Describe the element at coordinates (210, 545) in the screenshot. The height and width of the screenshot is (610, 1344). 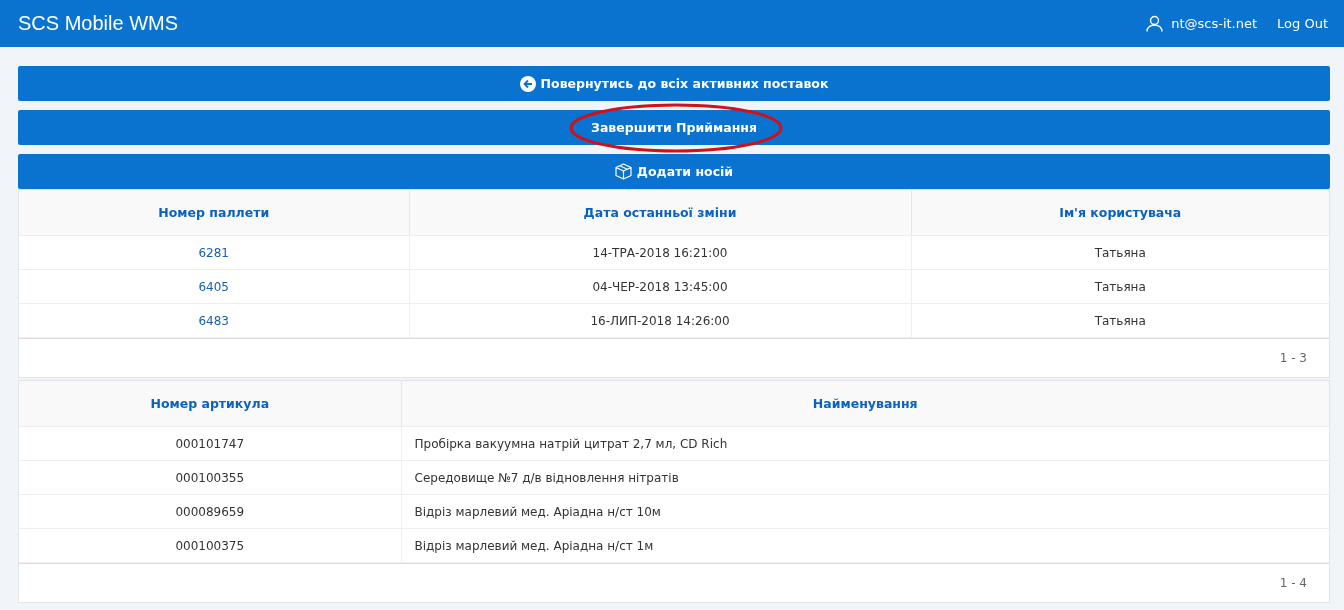
I see `table-cell: 000100375` at that location.